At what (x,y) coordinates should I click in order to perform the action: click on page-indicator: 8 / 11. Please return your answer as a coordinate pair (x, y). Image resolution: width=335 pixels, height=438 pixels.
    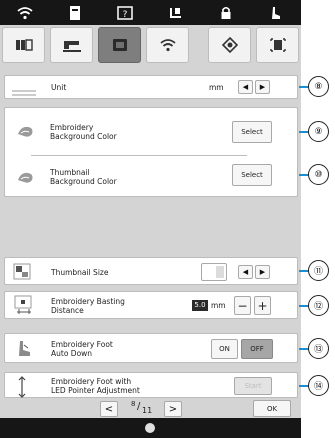
    Looking at the image, I should click on (141, 409).